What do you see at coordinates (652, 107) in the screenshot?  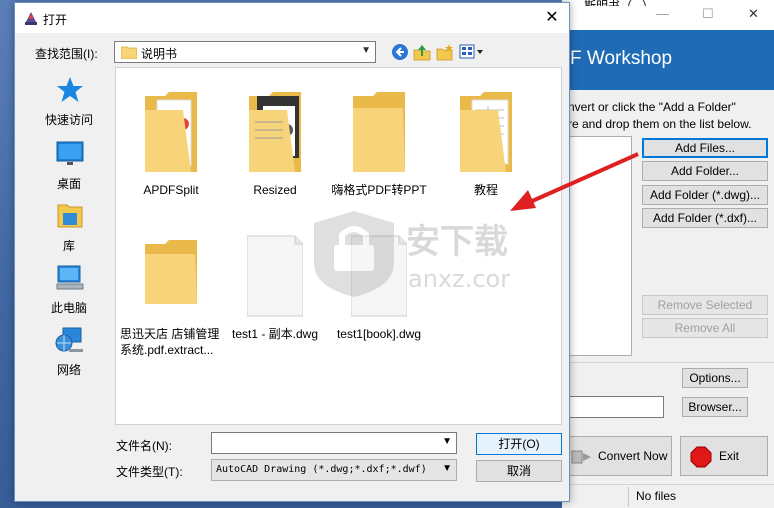 I see `instruction-text-line1: nvert or click the "Add a Folder"` at bounding box center [652, 107].